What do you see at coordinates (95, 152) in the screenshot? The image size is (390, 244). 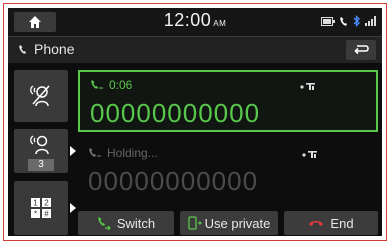 I see `held-call-icon` at bounding box center [95, 152].